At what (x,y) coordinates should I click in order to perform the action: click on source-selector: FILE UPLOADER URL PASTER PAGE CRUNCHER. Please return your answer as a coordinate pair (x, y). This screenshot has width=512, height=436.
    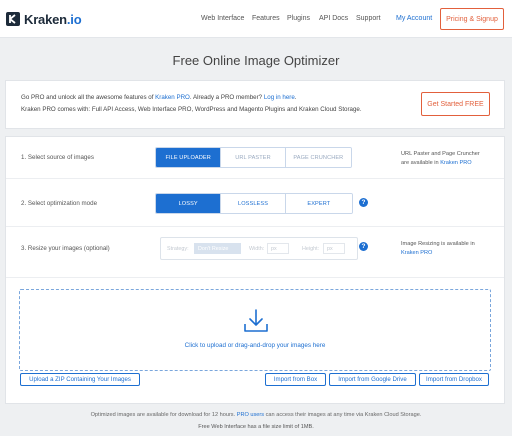
    Looking at the image, I should click on (253, 157).